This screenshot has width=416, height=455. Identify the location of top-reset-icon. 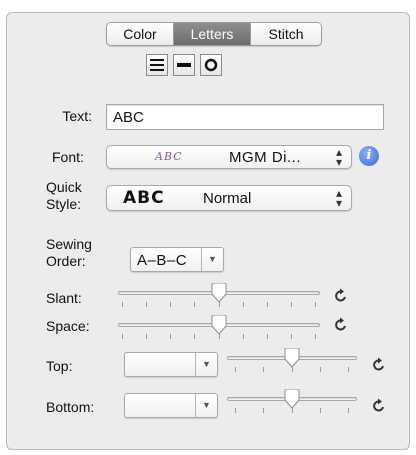
(379, 365).